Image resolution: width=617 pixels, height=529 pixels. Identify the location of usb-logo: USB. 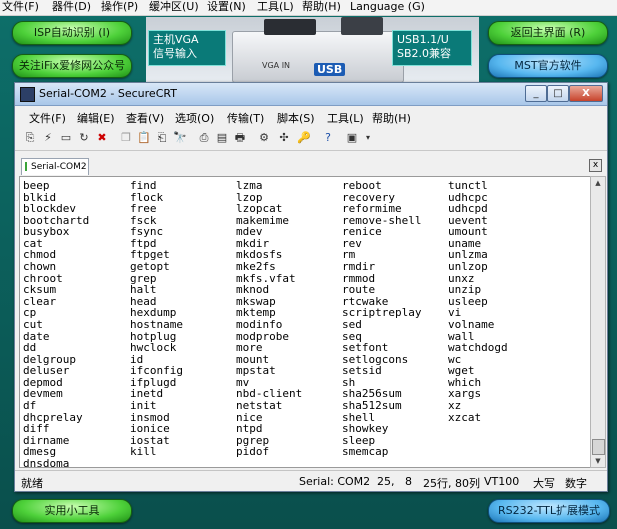
(330, 69).